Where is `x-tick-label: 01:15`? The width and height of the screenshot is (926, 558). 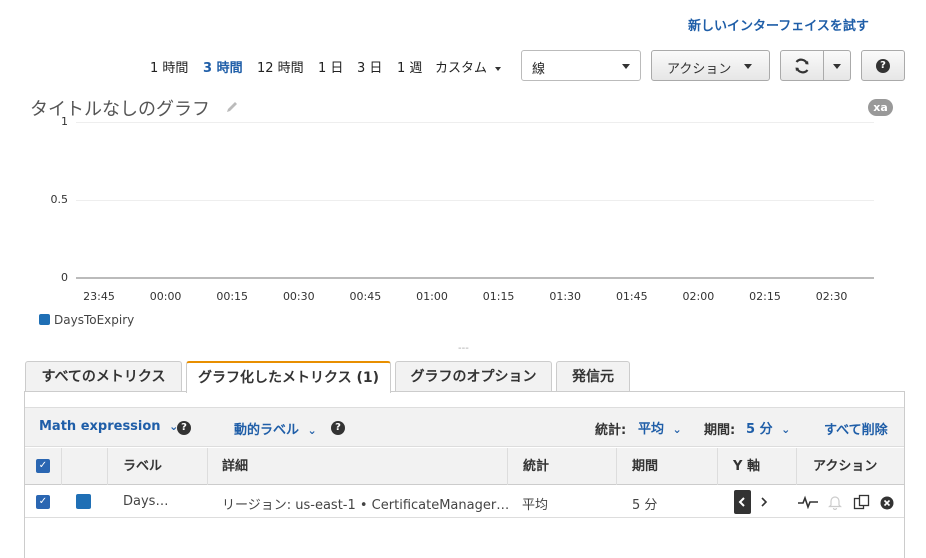 x-tick-label: 01:15 is located at coordinates (498, 296).